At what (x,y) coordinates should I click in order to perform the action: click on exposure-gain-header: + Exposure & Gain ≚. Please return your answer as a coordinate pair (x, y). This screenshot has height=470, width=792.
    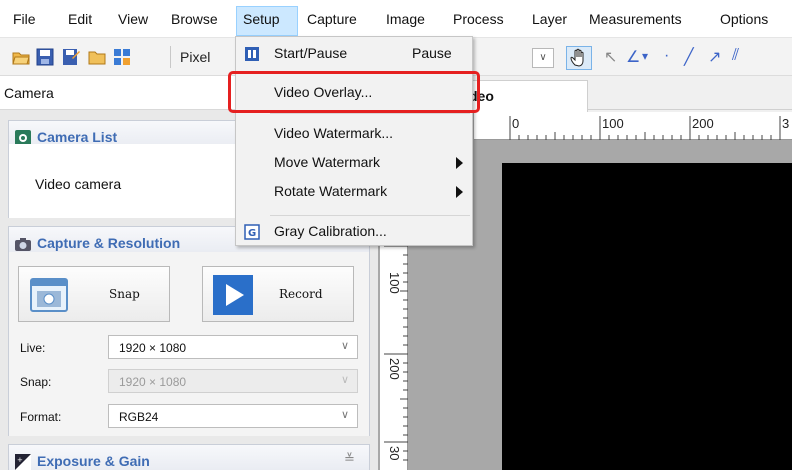
    Looking at the image, I should click on (189, 457).